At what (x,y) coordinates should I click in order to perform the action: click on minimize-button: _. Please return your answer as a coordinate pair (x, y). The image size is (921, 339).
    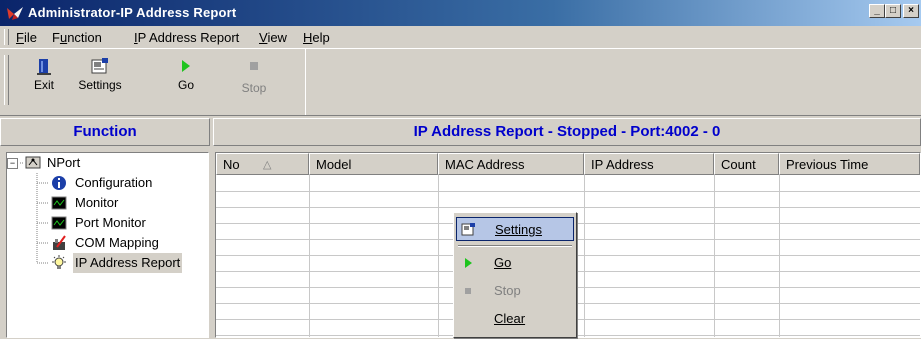
    Looking at the image, I should click on (877, 11).